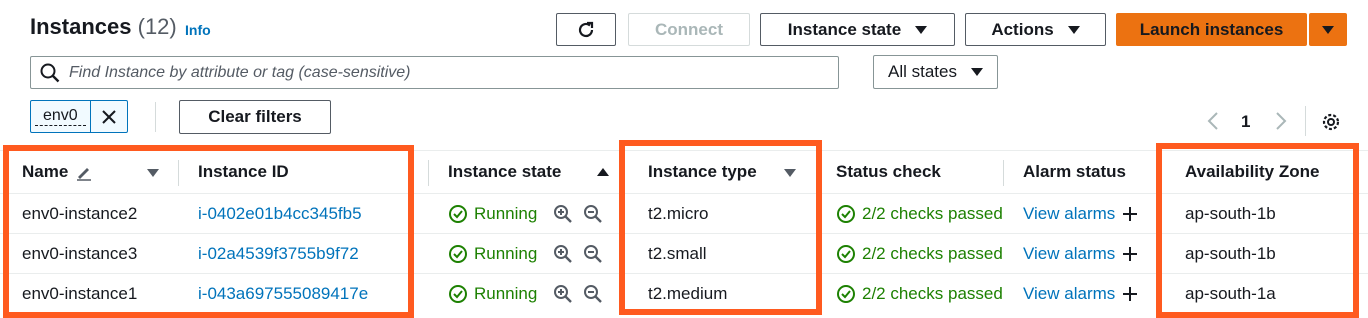 This screenshot has width=1368, height=318. I want to click on connect-button: Connect, so click(689, 29).